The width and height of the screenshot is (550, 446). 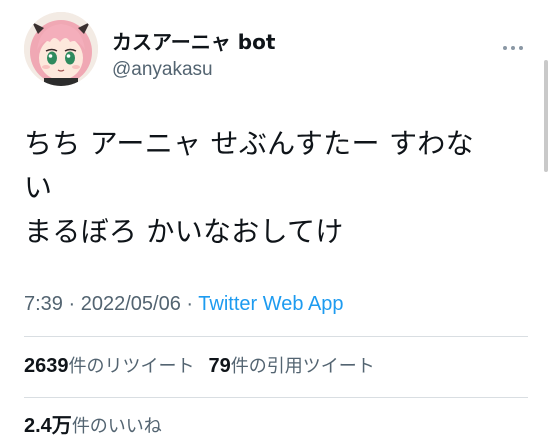 What do you see at coordinates (43, 304) in the screenshot?
I see `tweet-time: 7:39` at bounding box center [43, 304].